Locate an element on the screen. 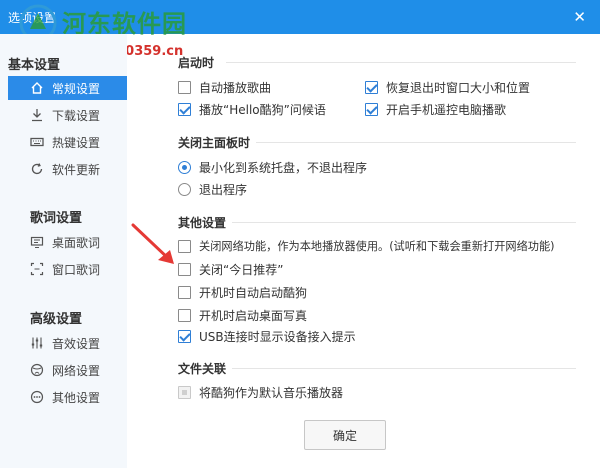  option-default-player: 将酷狗作为默认音乐播放器 is located at coordinates (260, 392).